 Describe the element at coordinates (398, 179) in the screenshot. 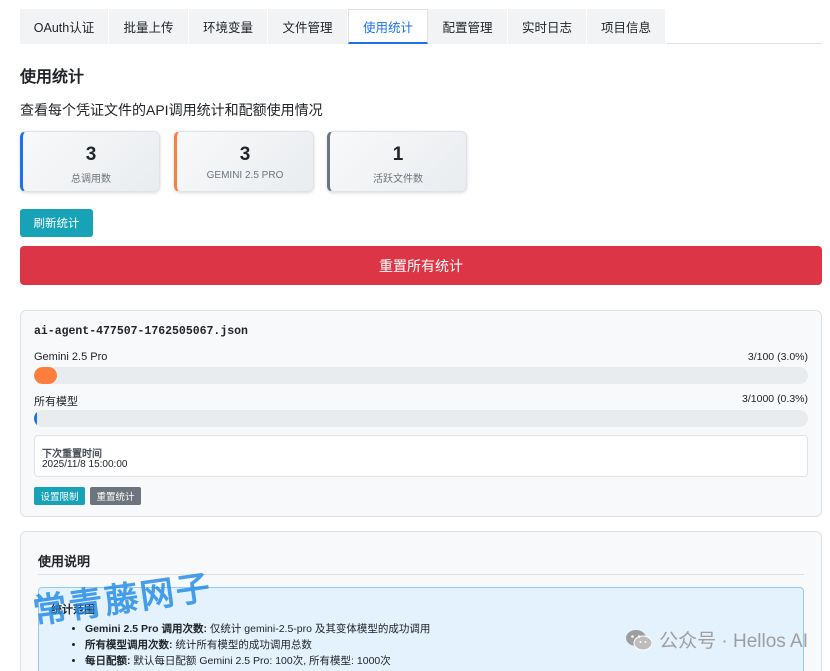

I see `stat-label: 活跃文件数` at that location.